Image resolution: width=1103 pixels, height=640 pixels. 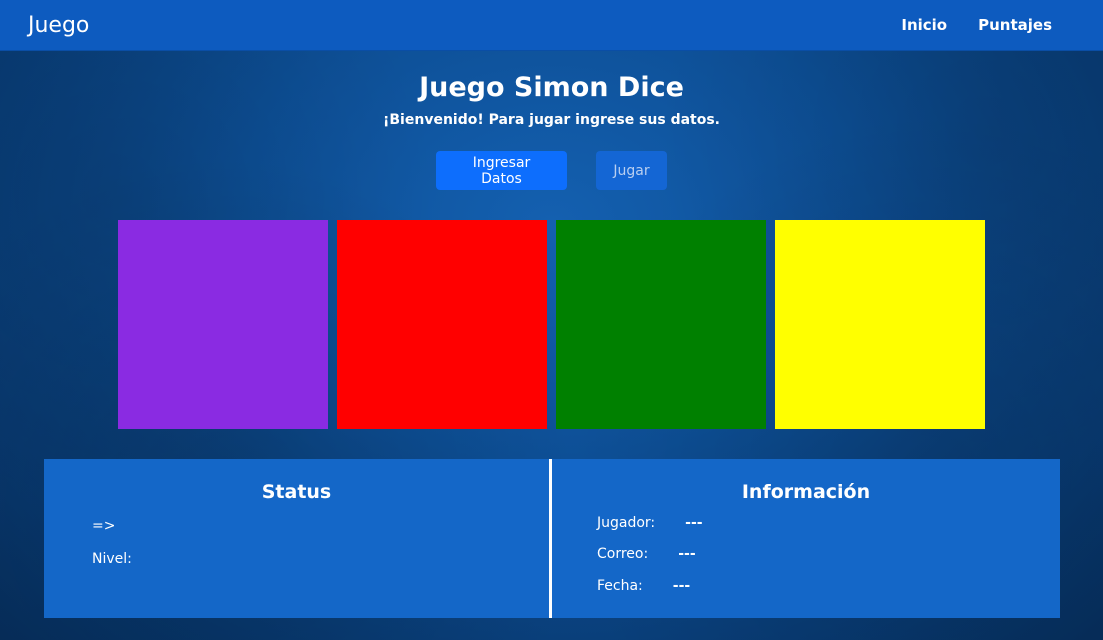 I want to click on player-value: ---, so click(x=694, y=523).